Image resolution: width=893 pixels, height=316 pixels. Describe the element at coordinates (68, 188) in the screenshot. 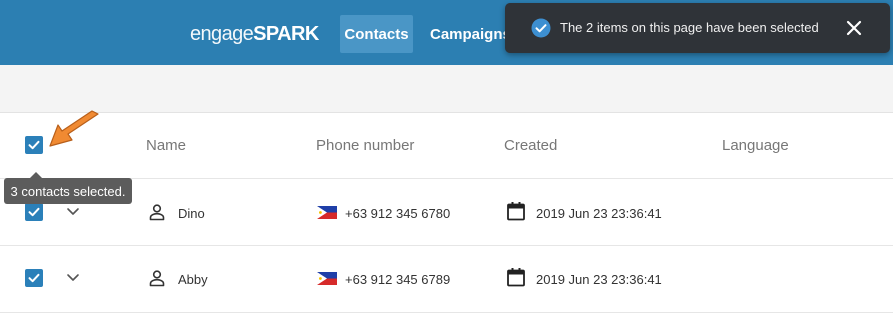

I see `selection-tooltip: 3 contacts selected.` at that location.